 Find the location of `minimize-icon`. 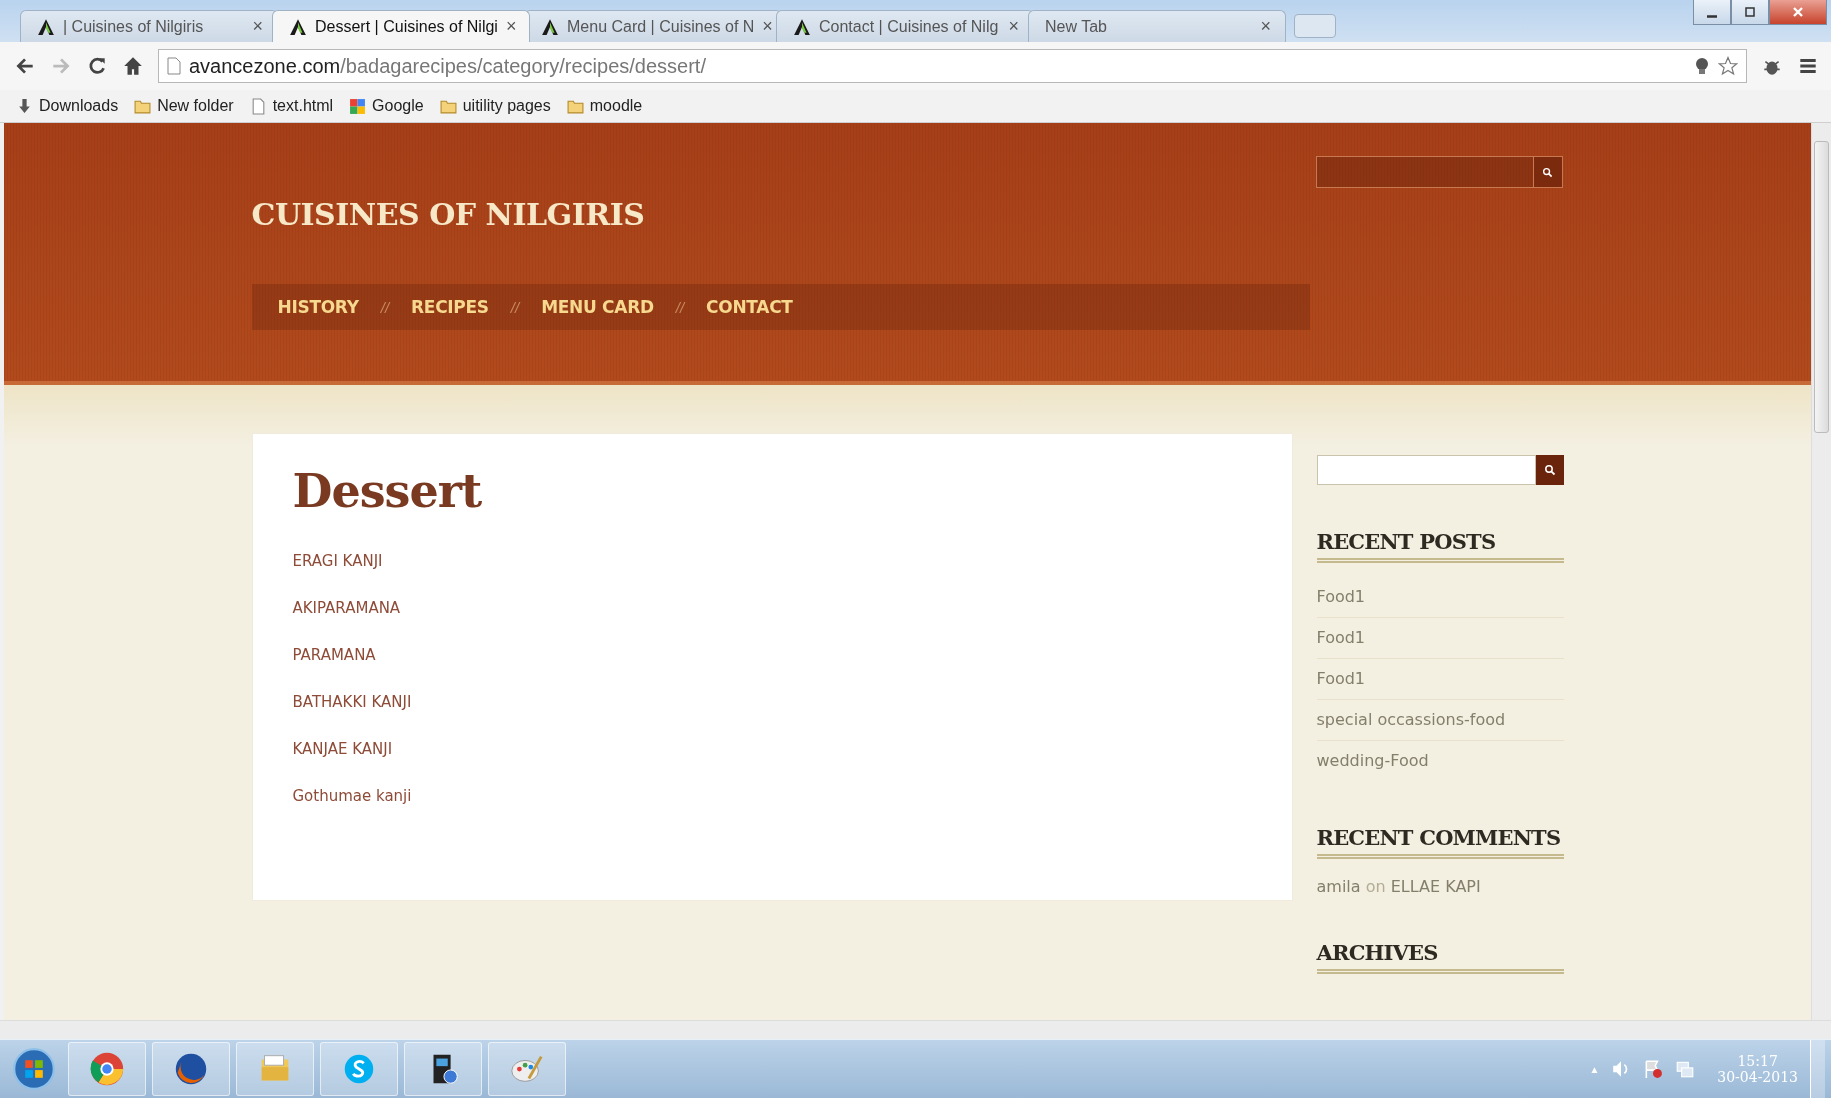

minimize-icon is located at coordinates (1712, 16).